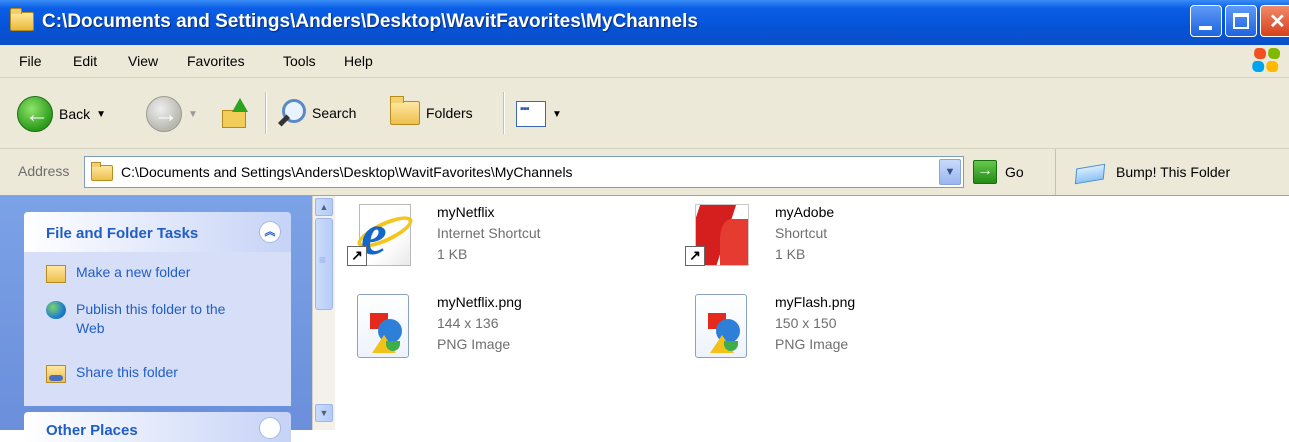 This screenshot has height=442, width=1289. What do you see at coordinates (85, 61) in the screenshot?
I see `menu-edit: Edit` at bounding box center [85, 61].